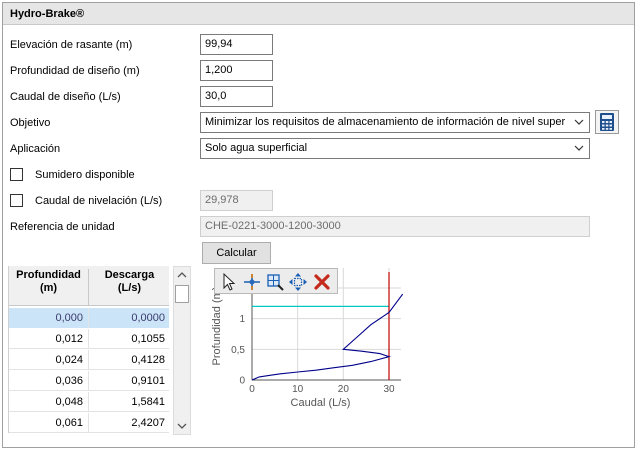 This screenshot has height=452, width=640. I want to click on x-axis-title: Caudal (L/s), so click(321, 403).